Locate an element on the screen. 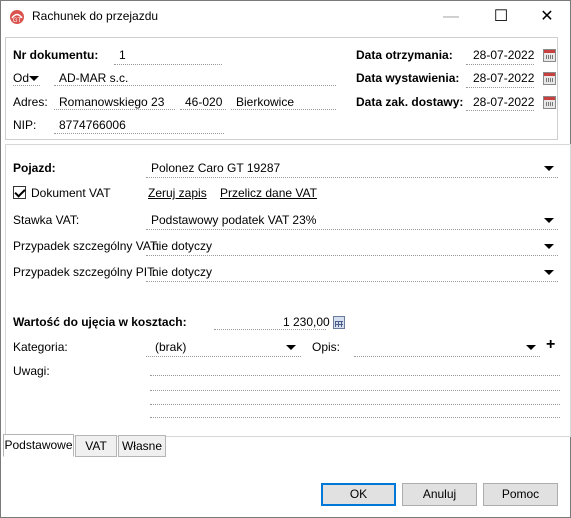 The height and width of the screenshot is (518, 571). notes-textarea is located at coordinates (355, 391).